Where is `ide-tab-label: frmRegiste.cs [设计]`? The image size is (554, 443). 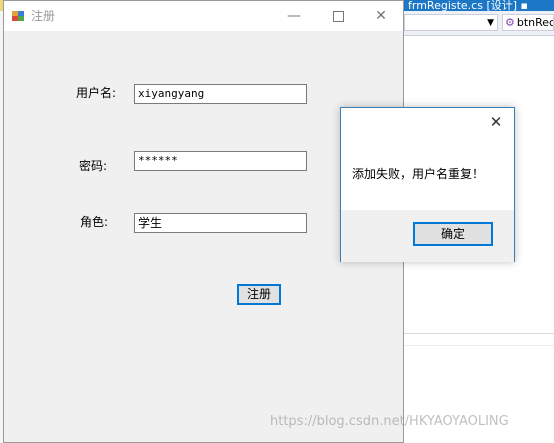
ide-tab-label: frmRegiste.cs [设计] is located at coordinates (463, 5).